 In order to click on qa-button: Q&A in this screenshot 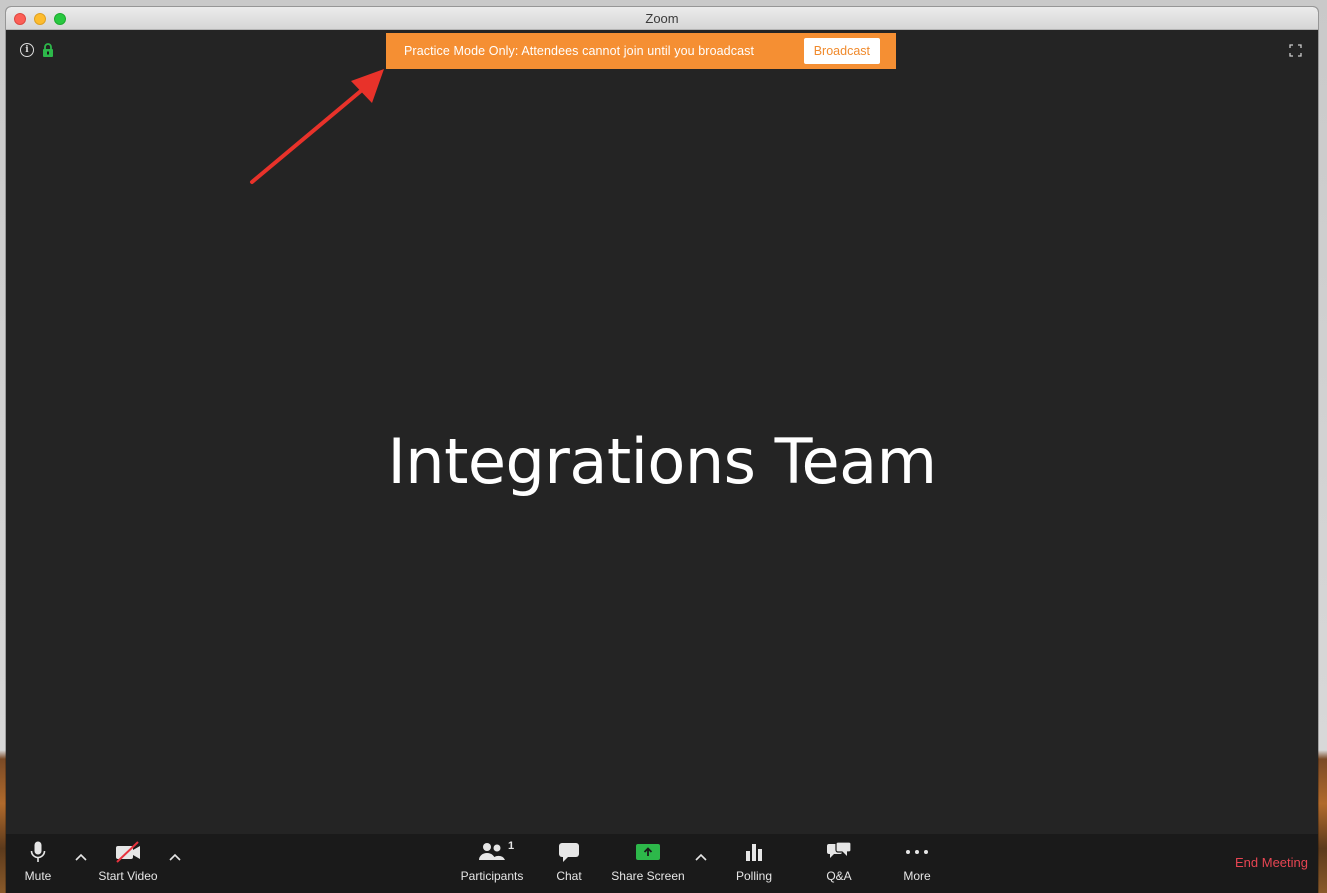, I will do `click(839, 863)`.